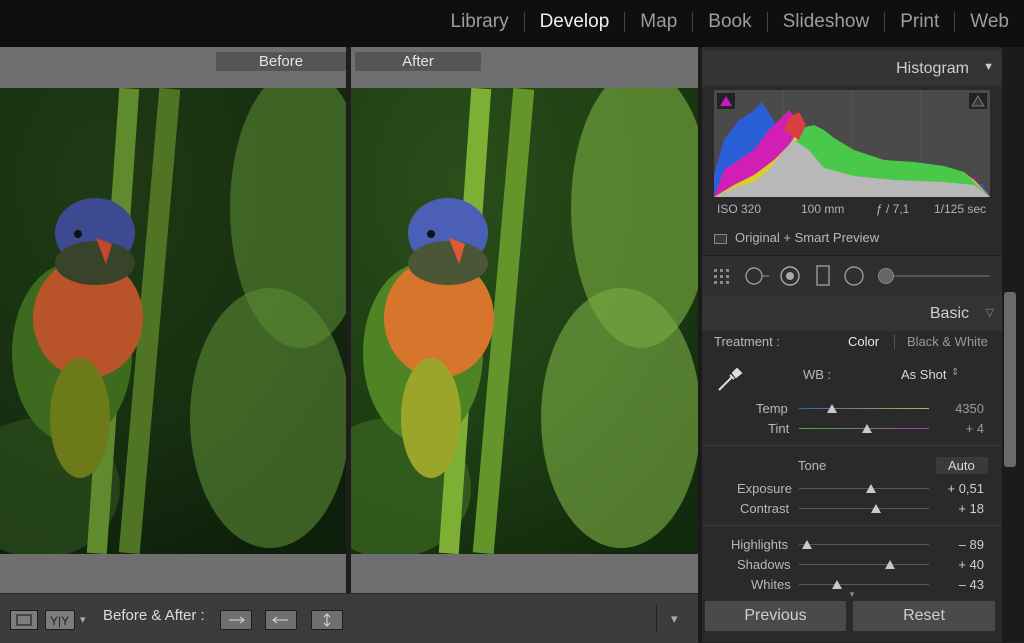 The width and height of the screenshot is (1024, 643). What do you see at coordinates (864, 508) in the screenshot?
I see `contrast-slider` at bounding box center [864, 508].